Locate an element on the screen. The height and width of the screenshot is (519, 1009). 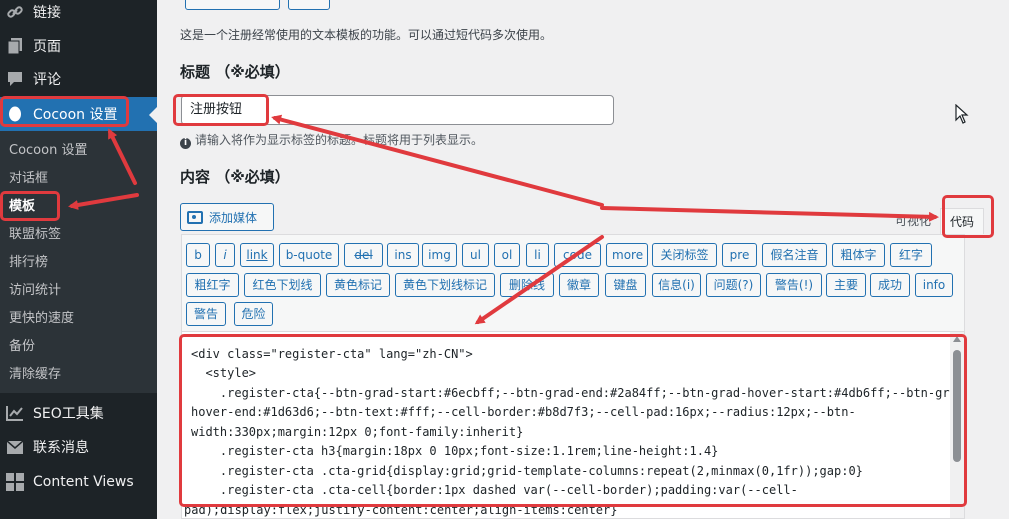
qt-red-underline: 红色下划线 is located at coordinates (282, 285).